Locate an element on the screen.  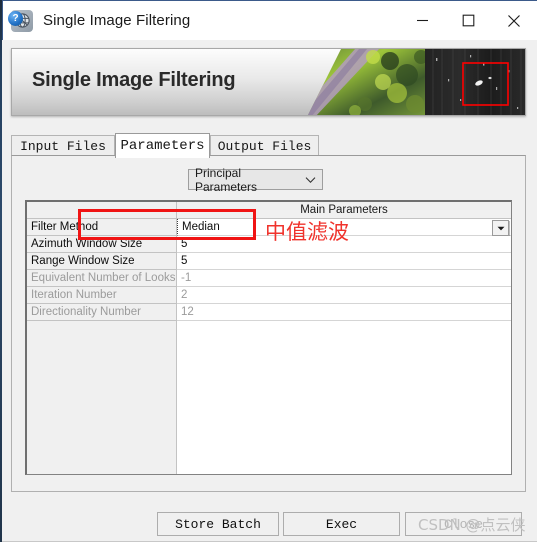
tab-label: Input Files is located at coordinates (63, 146).